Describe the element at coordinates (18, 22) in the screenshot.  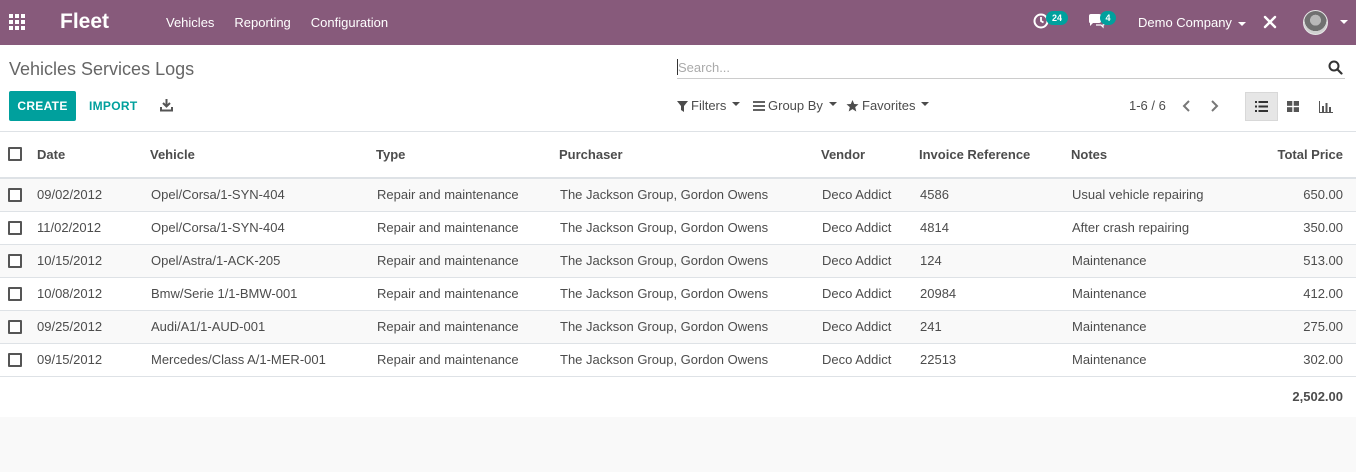
I see `apps-menu-icon` at that location.